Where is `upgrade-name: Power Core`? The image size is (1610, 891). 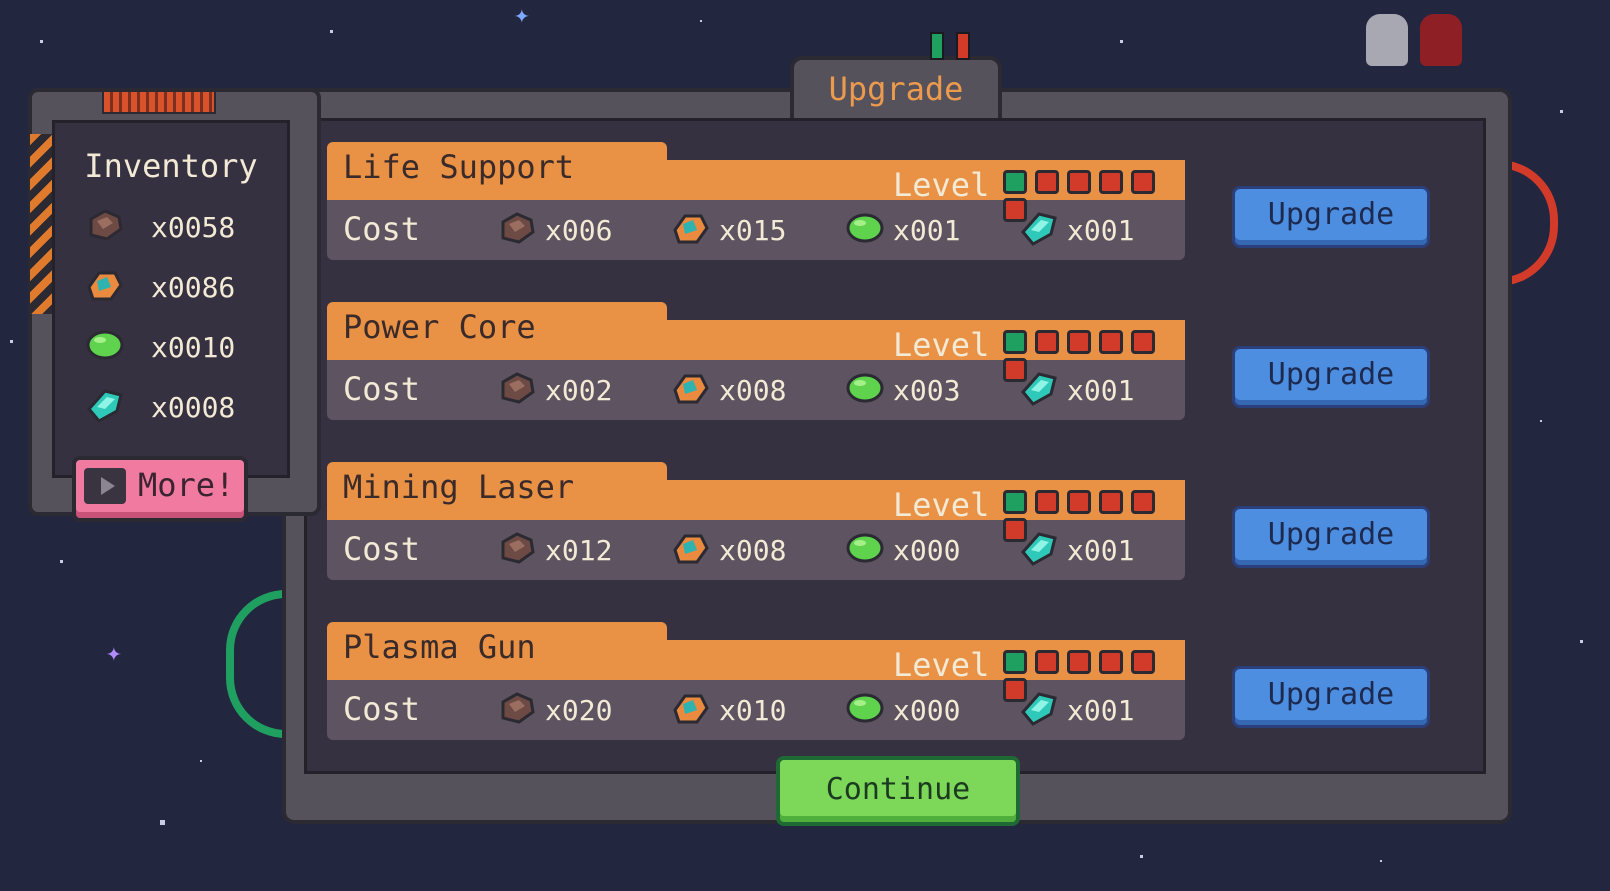
upgrade-name: Power Core is located at coordinates (439, 327).